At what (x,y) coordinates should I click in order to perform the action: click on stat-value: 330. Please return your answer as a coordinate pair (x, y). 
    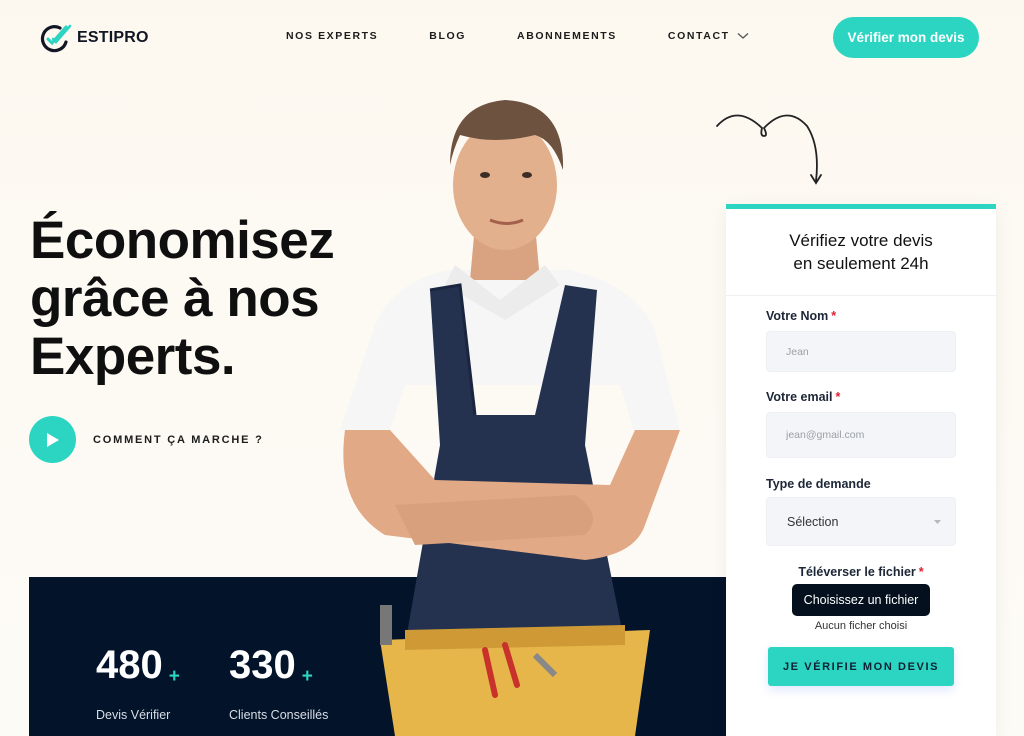
    Looking at the image, I should click on (262, 665).